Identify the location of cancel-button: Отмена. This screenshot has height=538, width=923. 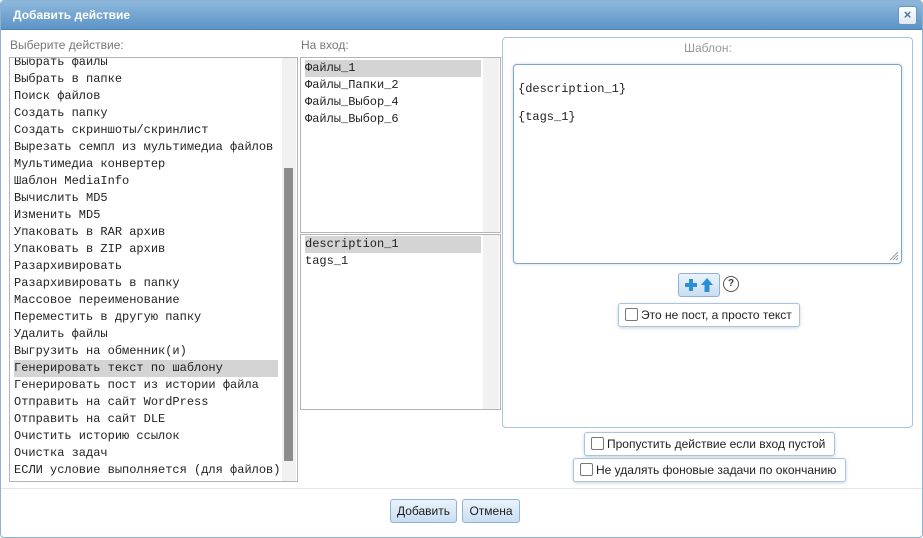
(491, 511).